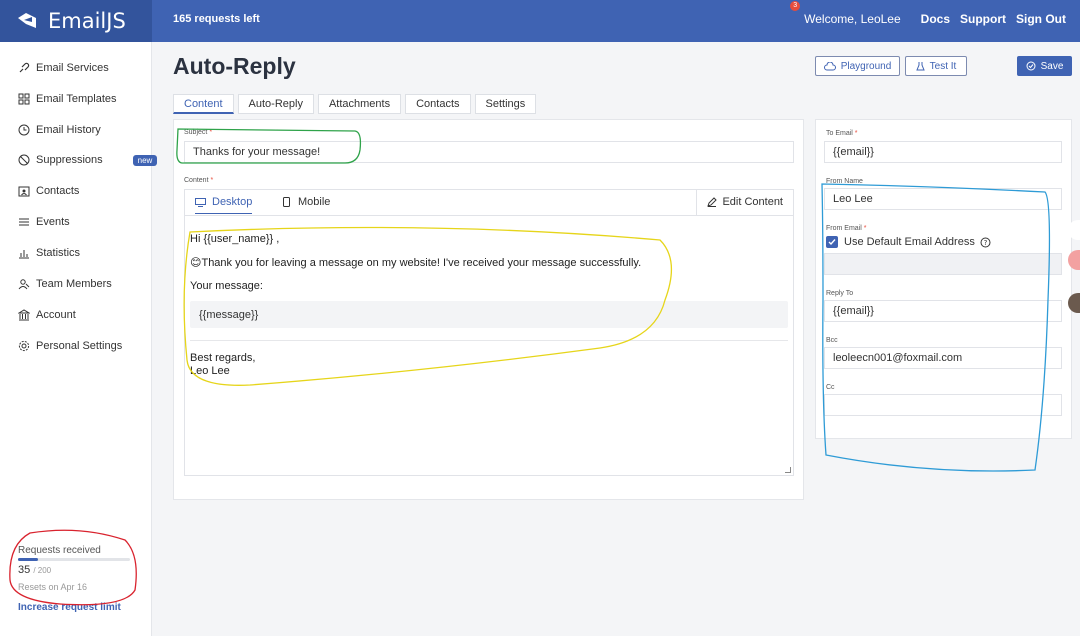 This screenshot has width=1080, height=636. I want to click on sidebar-item-suppressions: Suppressions new, so click(88, 160).